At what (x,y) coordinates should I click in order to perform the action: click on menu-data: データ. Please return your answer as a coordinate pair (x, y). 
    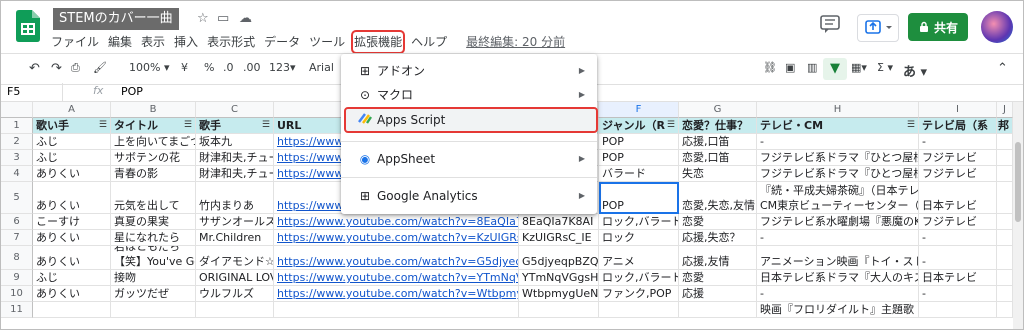
    Looking at the image, I should click on (282, 42).